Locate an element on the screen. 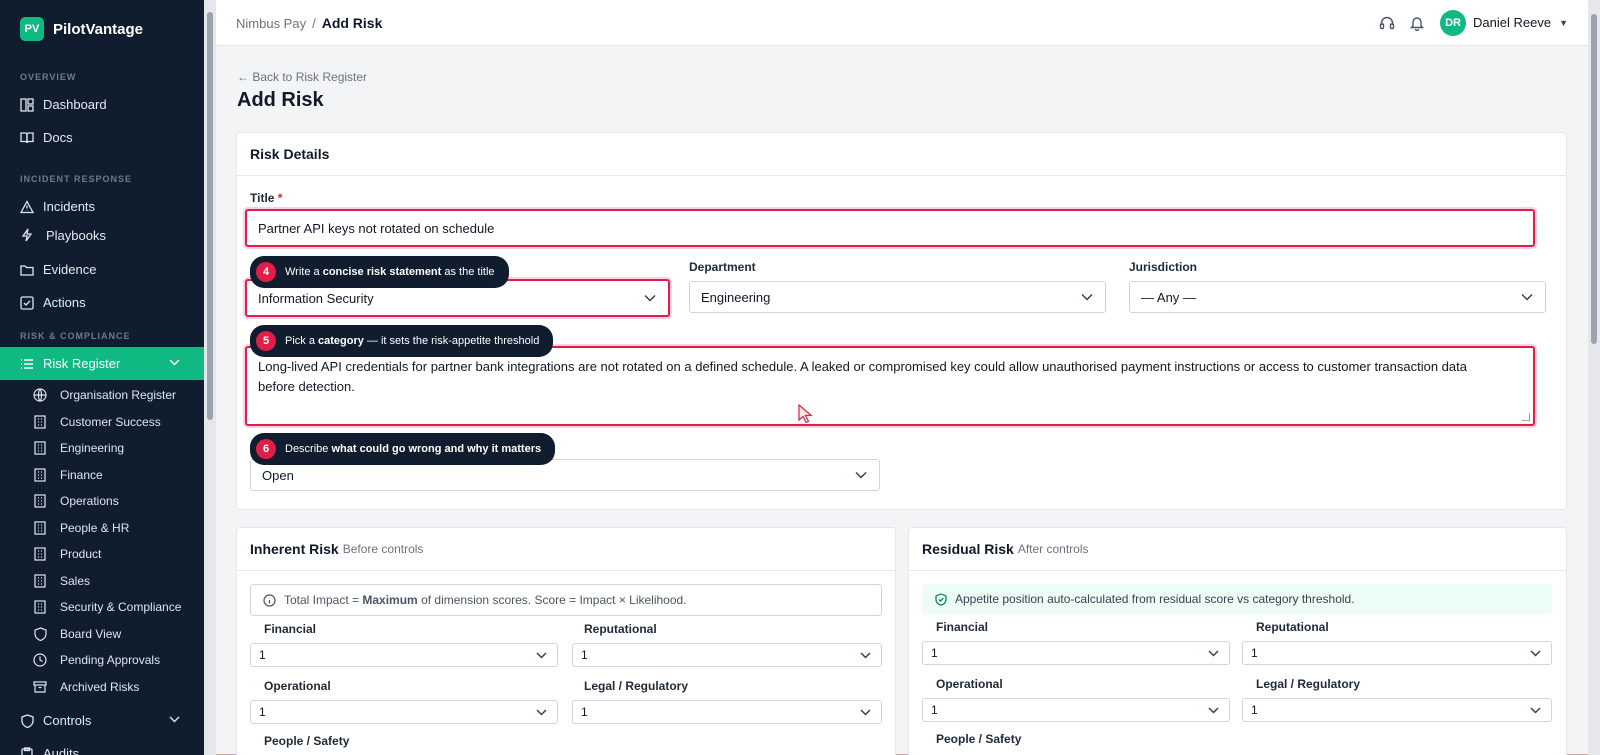 The height and width of the screenshot is (755, 1600). avatar: DR is located at coordinates (1453, 22).